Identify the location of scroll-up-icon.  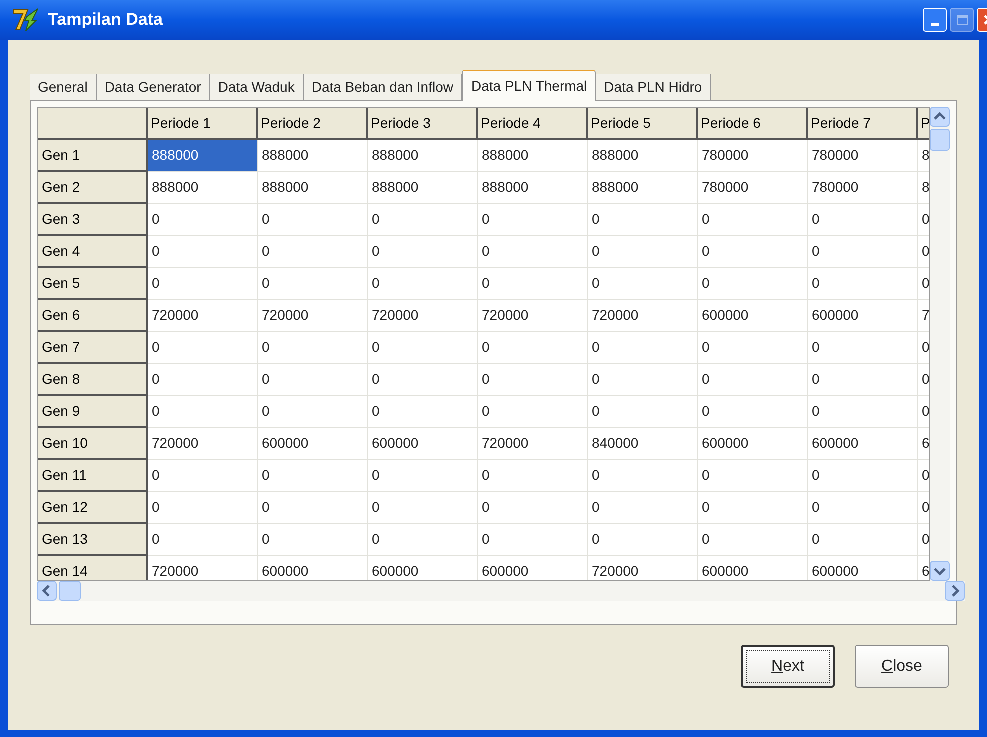
(940, 117).